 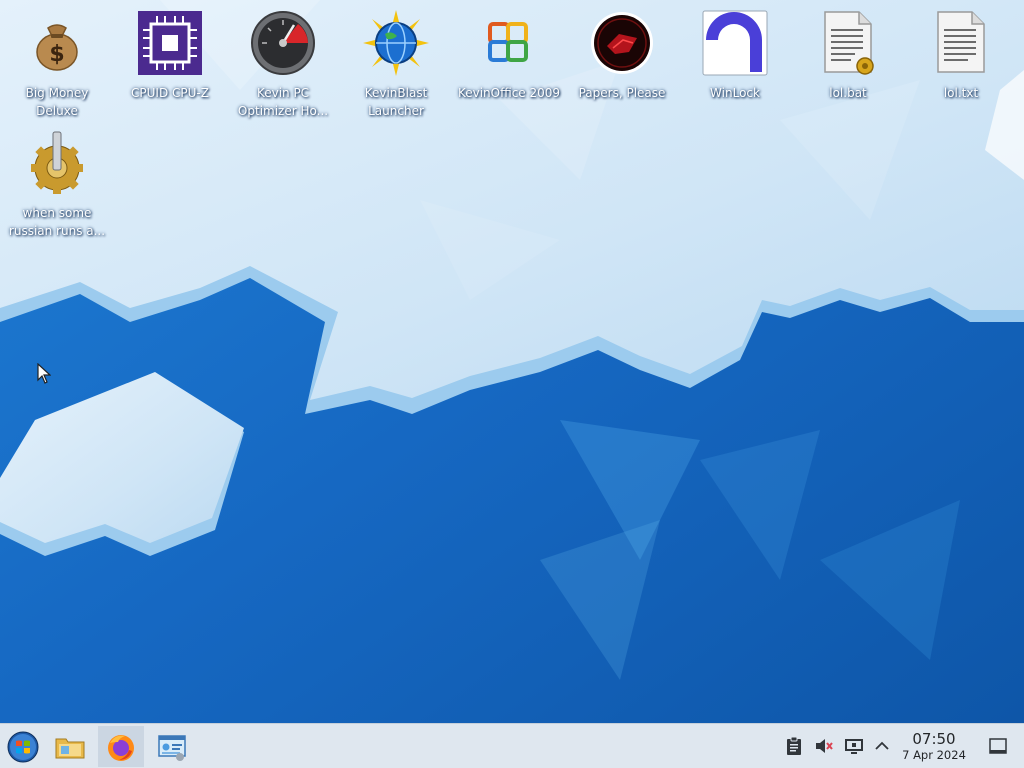 I want to click on desktop-icon-lol-txt: lol.txt, so click(x=961, y=54).